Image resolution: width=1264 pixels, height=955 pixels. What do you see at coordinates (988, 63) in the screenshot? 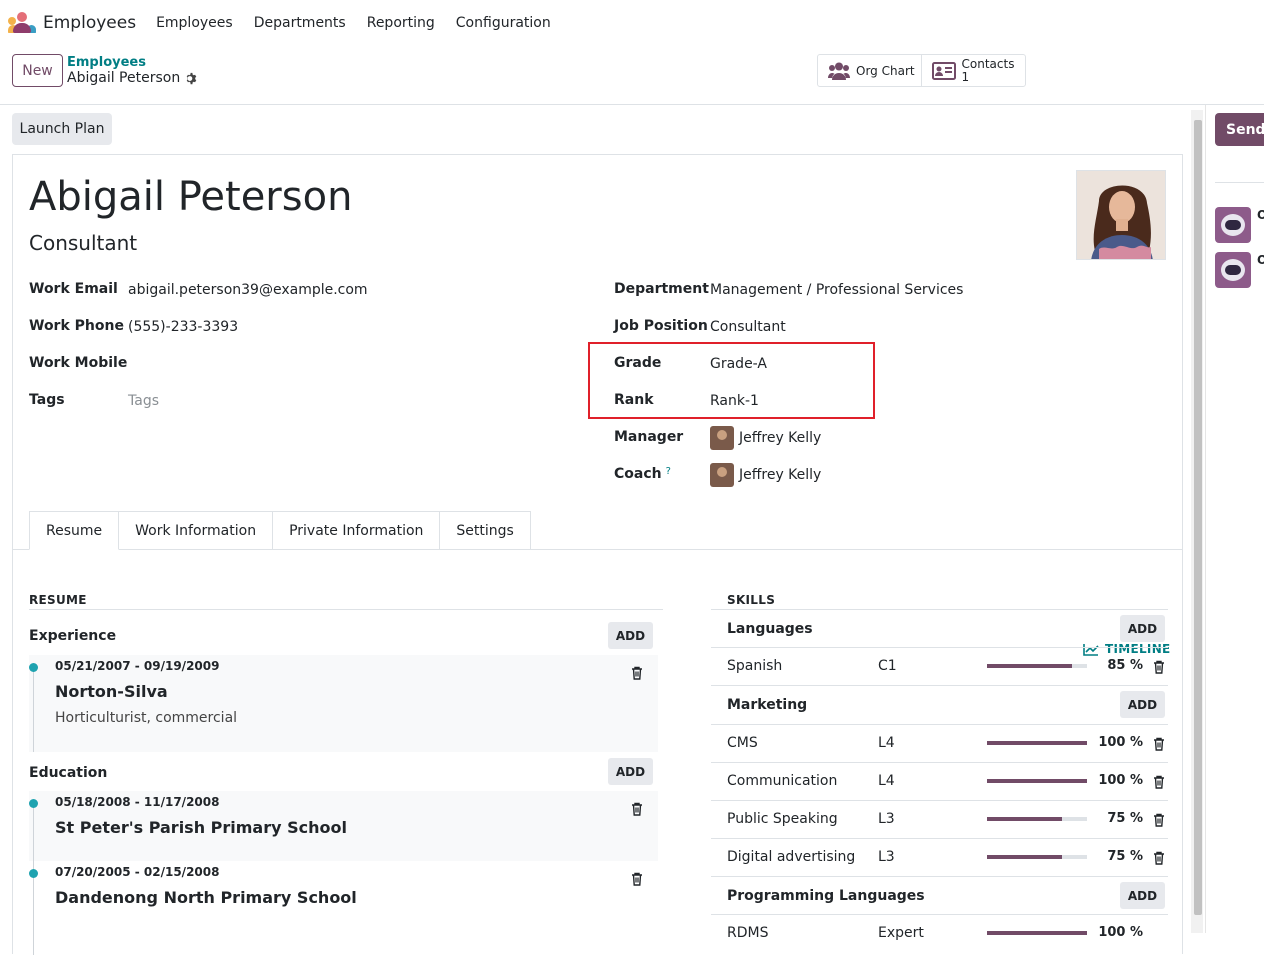
I see `contacts-label: Contacts` at bounding box center [988, 63].